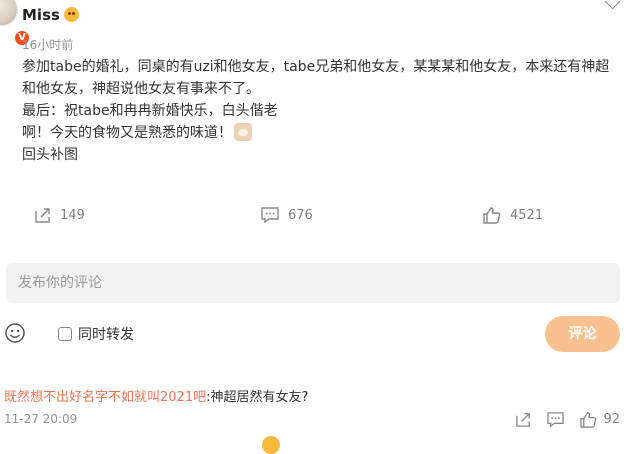 This screenshot has width=640, height=454. What do you see at coordinates (612, 5) in the screenshot?
I see `chevron-down-icon` at bounding box center [612, 5].